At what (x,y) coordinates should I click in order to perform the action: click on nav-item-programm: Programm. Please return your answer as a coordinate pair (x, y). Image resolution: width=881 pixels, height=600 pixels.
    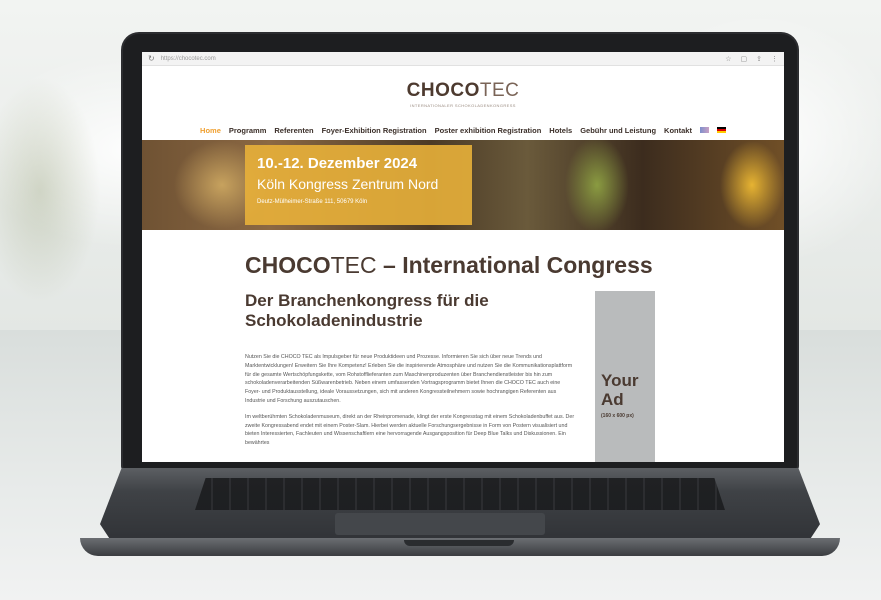
    Looking at the image, I should click on (248, 130).